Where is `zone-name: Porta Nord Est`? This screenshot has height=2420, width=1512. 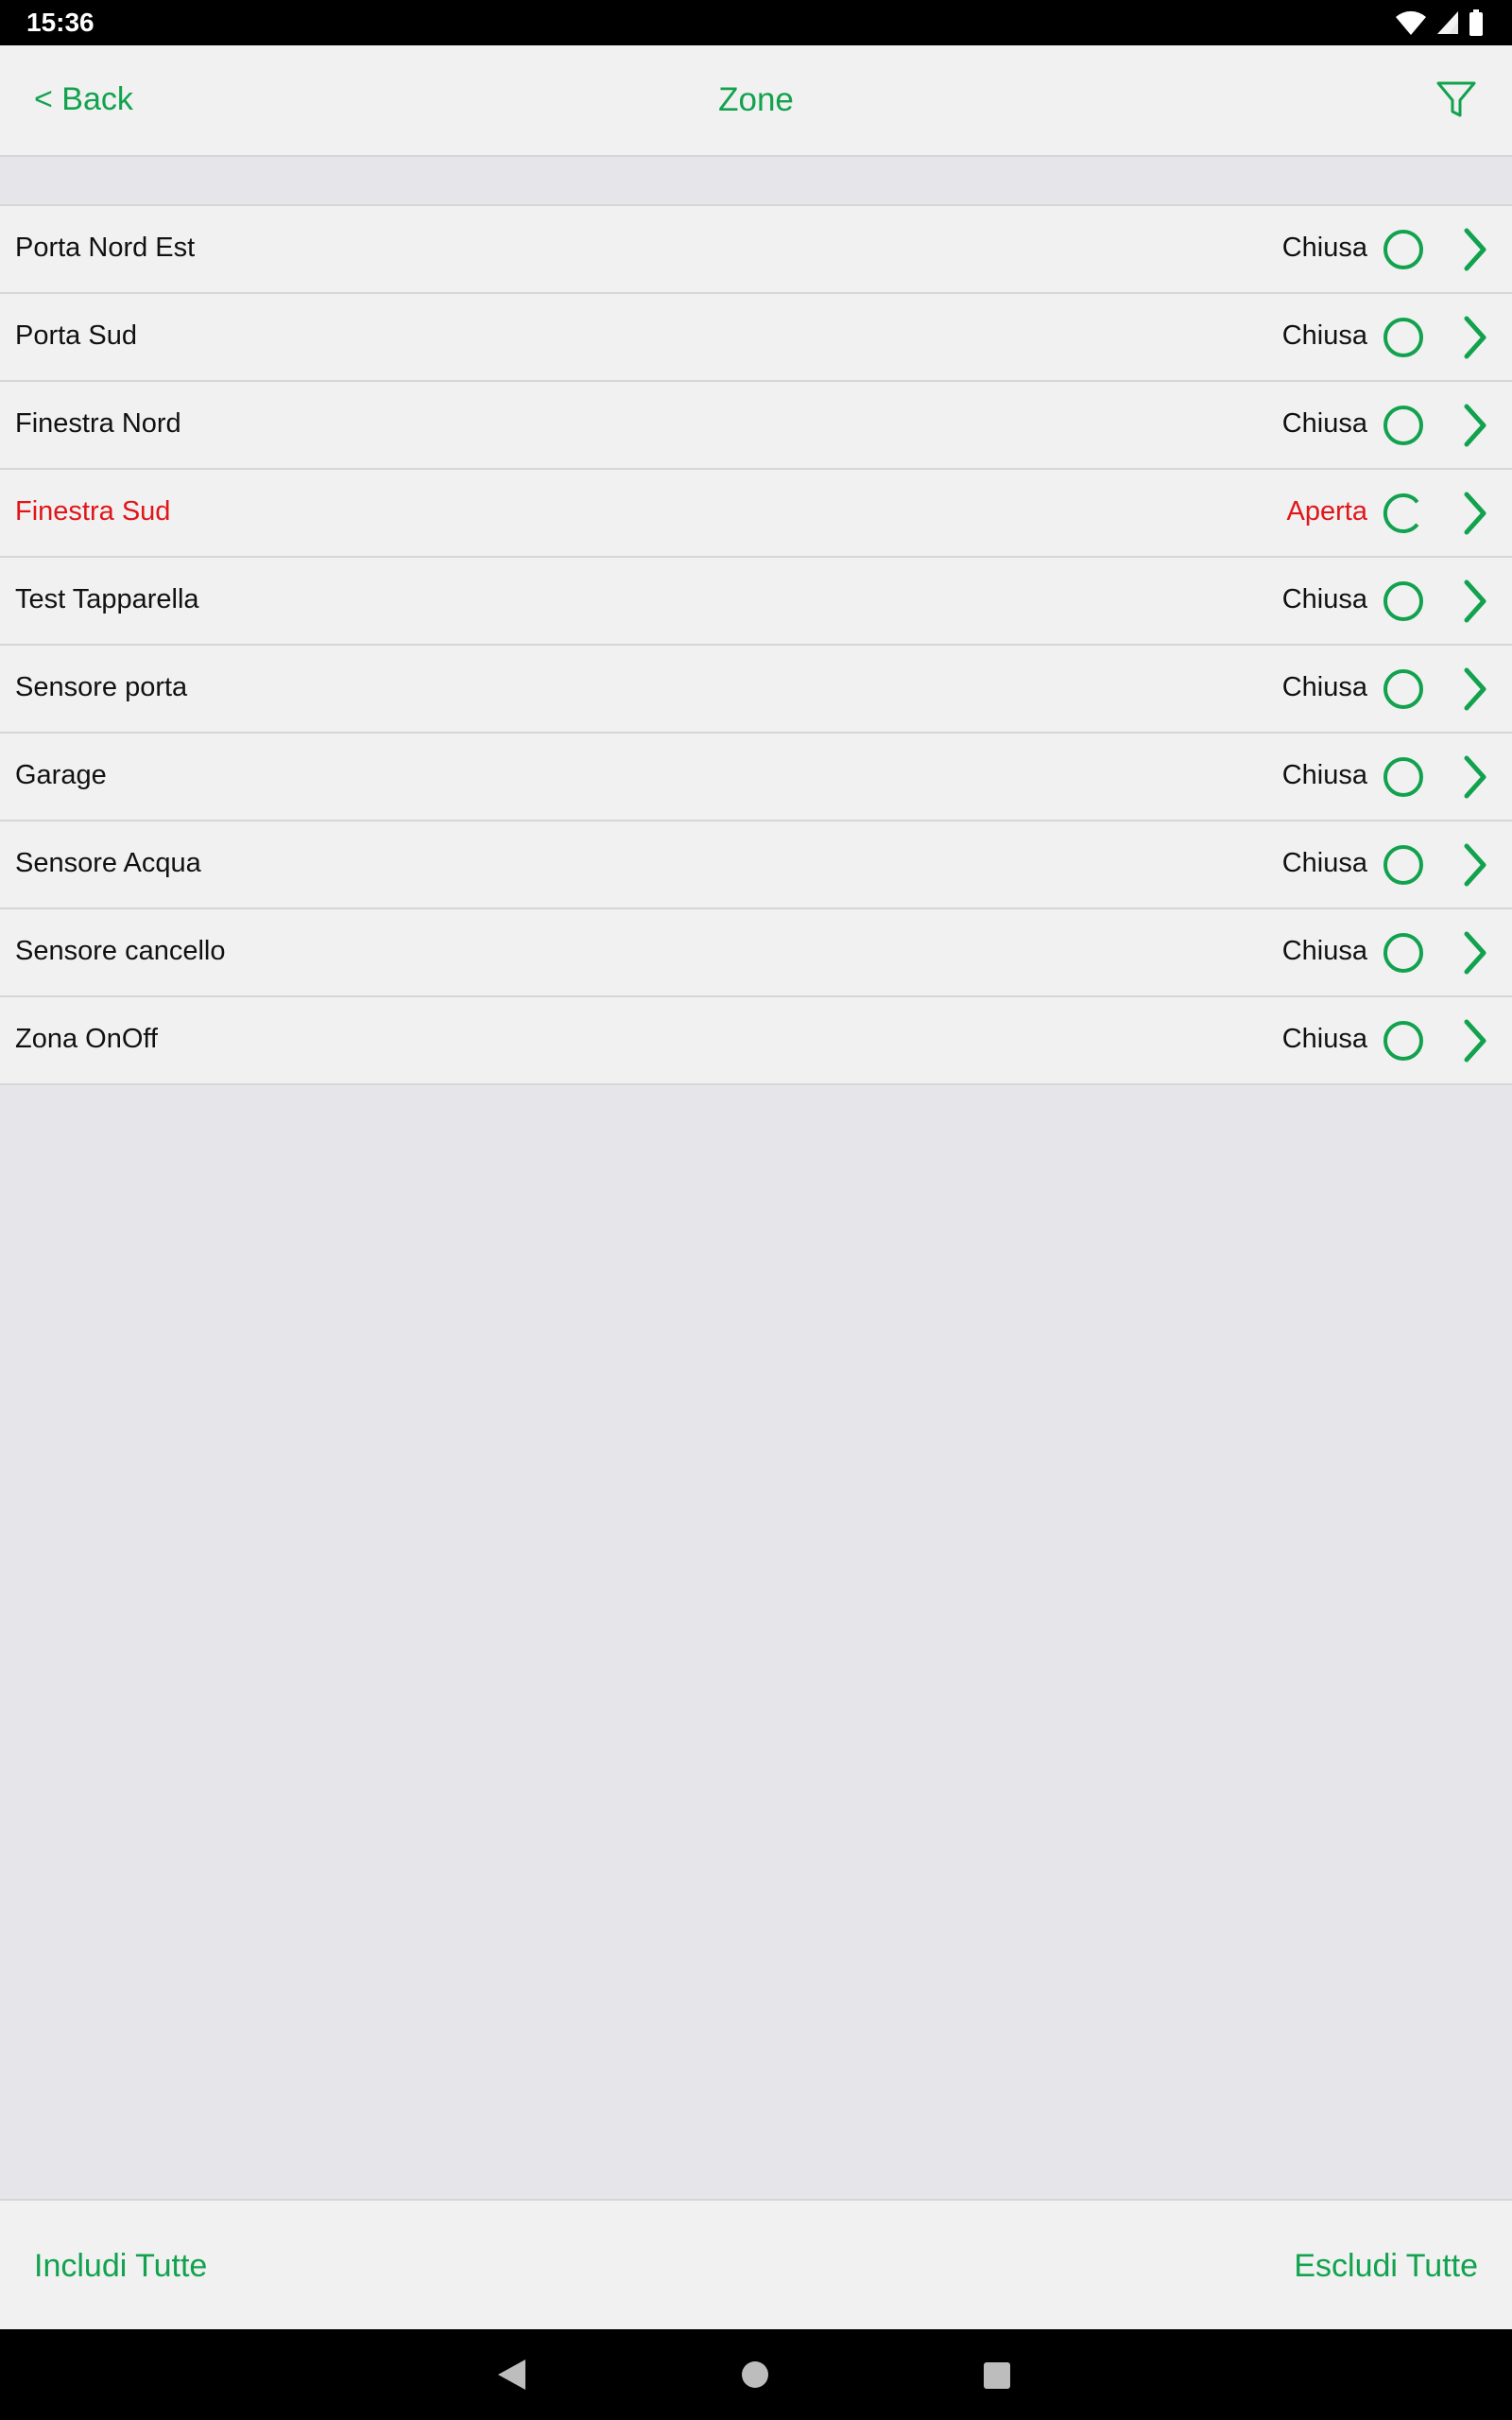 zone-name: Porta Nord Est is located at coordinates (105, 248).